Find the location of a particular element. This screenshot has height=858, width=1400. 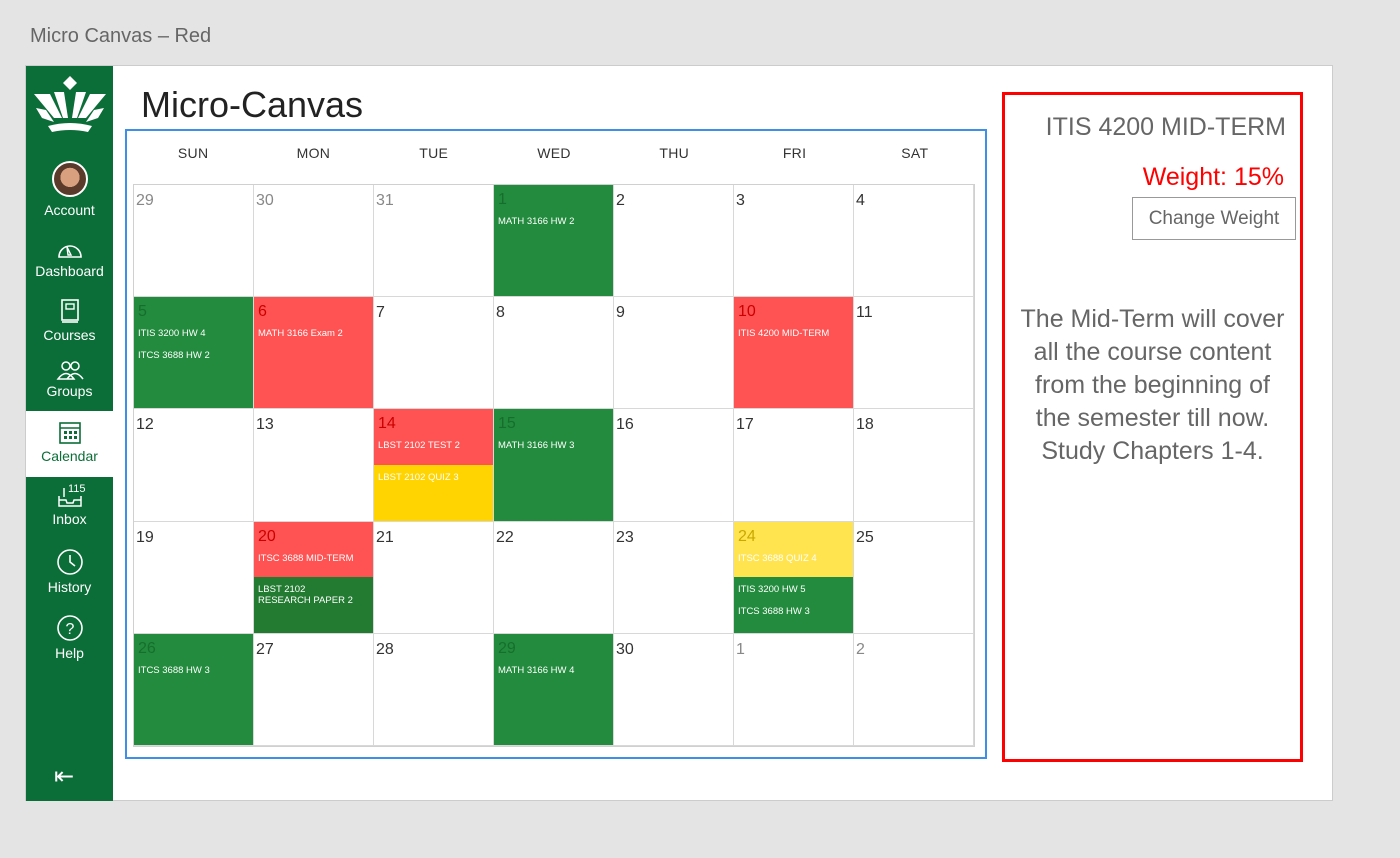

sidebar-item-courses: Courses is located at coordinates (69, 320).